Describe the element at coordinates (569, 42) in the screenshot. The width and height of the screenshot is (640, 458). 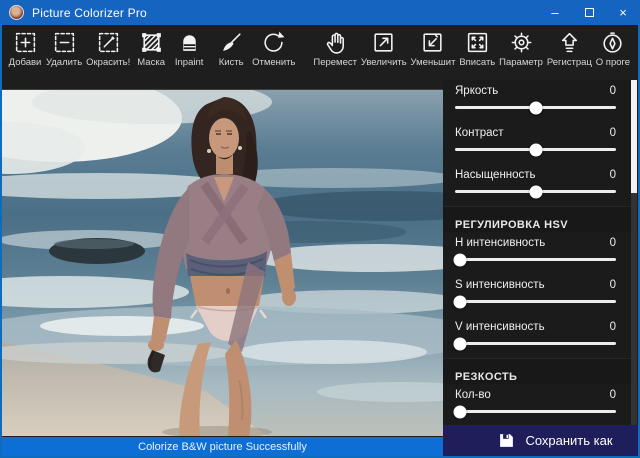
I see `upgrade-arrow-icon` at that location.